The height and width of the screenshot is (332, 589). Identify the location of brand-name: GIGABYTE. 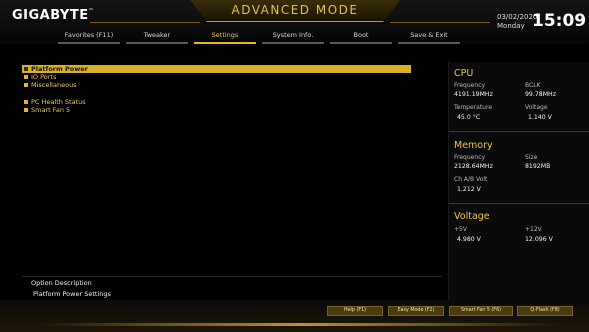
(50, 15).